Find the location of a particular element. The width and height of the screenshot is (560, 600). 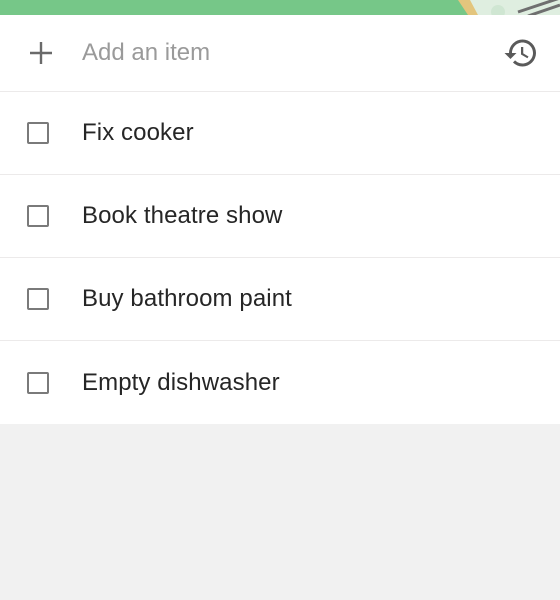

add-item-lead is located at coordinates (41, 53).